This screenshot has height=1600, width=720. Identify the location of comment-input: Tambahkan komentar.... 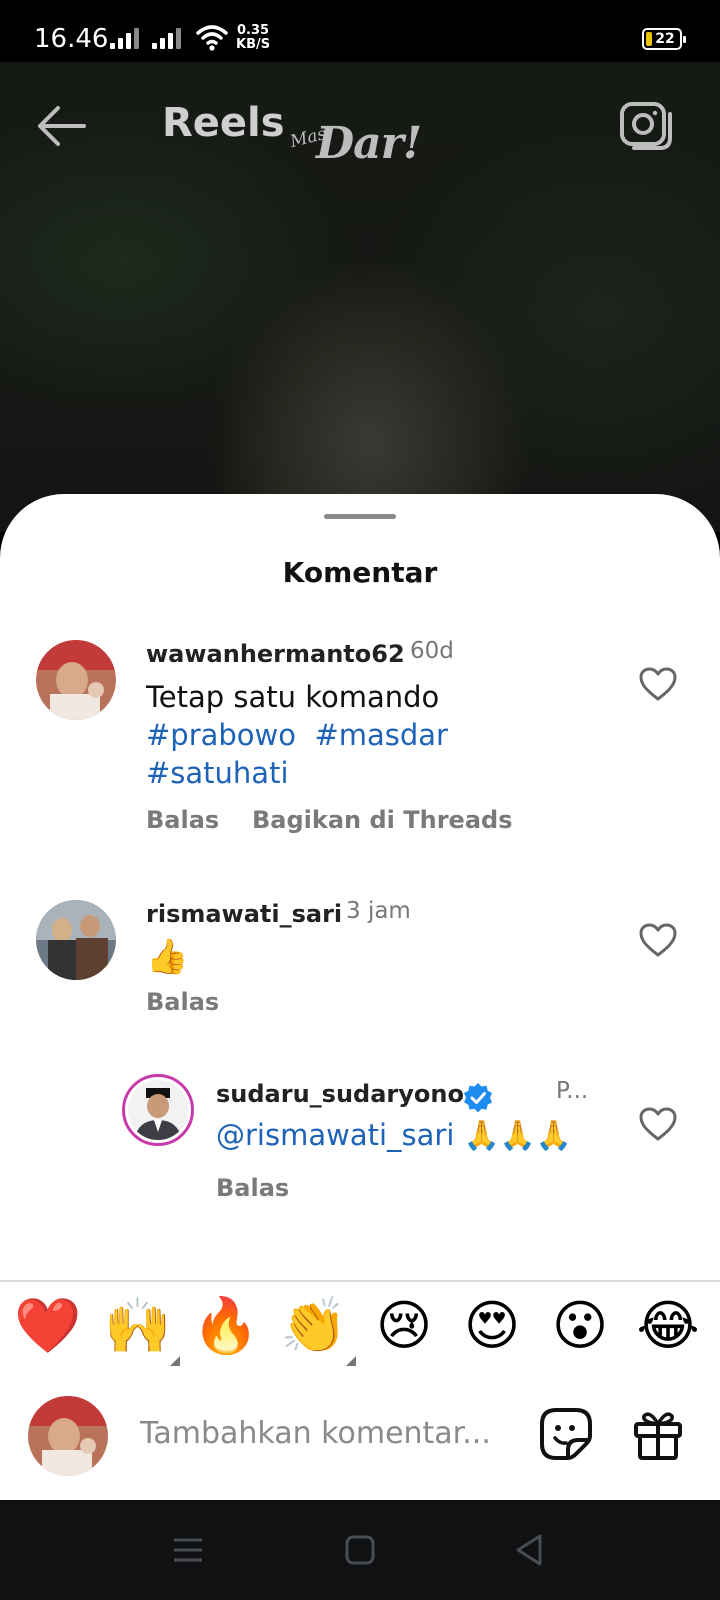
(315, 1433).